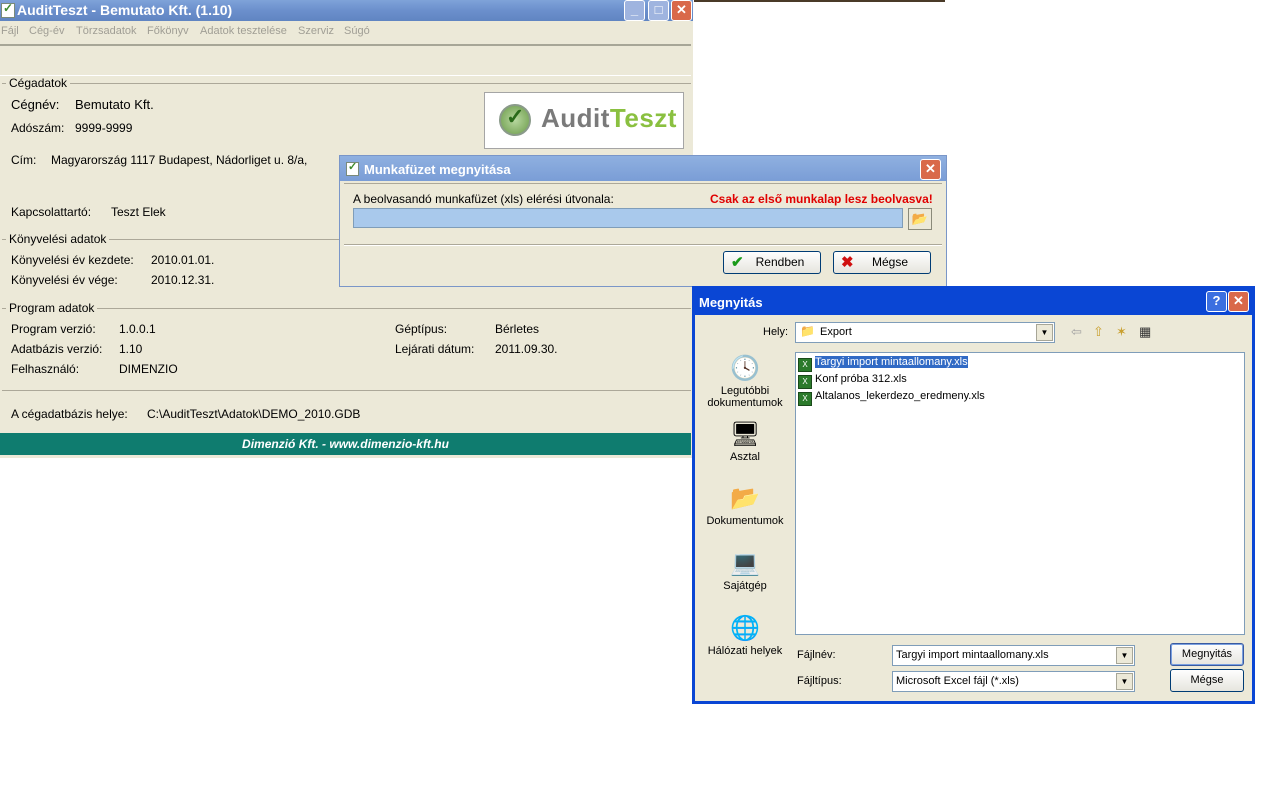 The width and height of the screenshot is (1280, 800). I want to click on open-button: Megnyitás, so click(1207, 654).